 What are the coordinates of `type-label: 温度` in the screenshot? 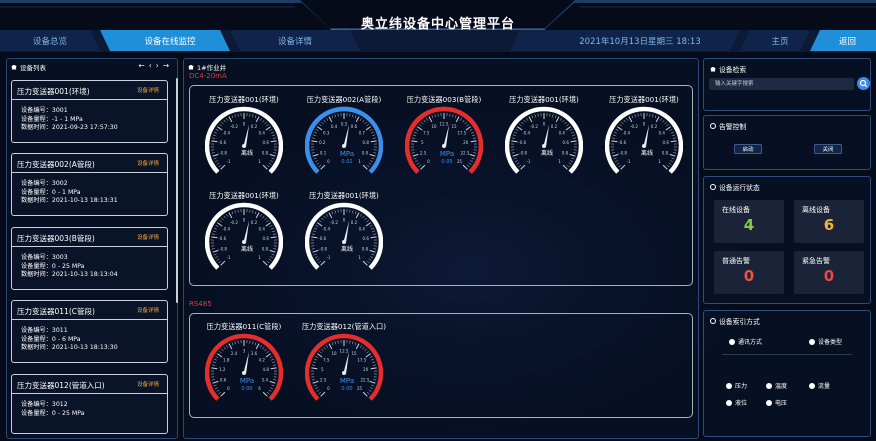 It's located at (781, 386).